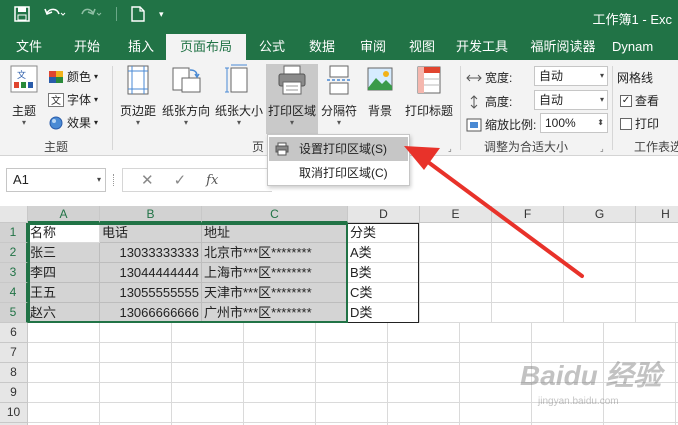 This screenshot has width=678, height=425. I want to click on theme-fonts-button: 文 字体 ▾, so click(73, 99).